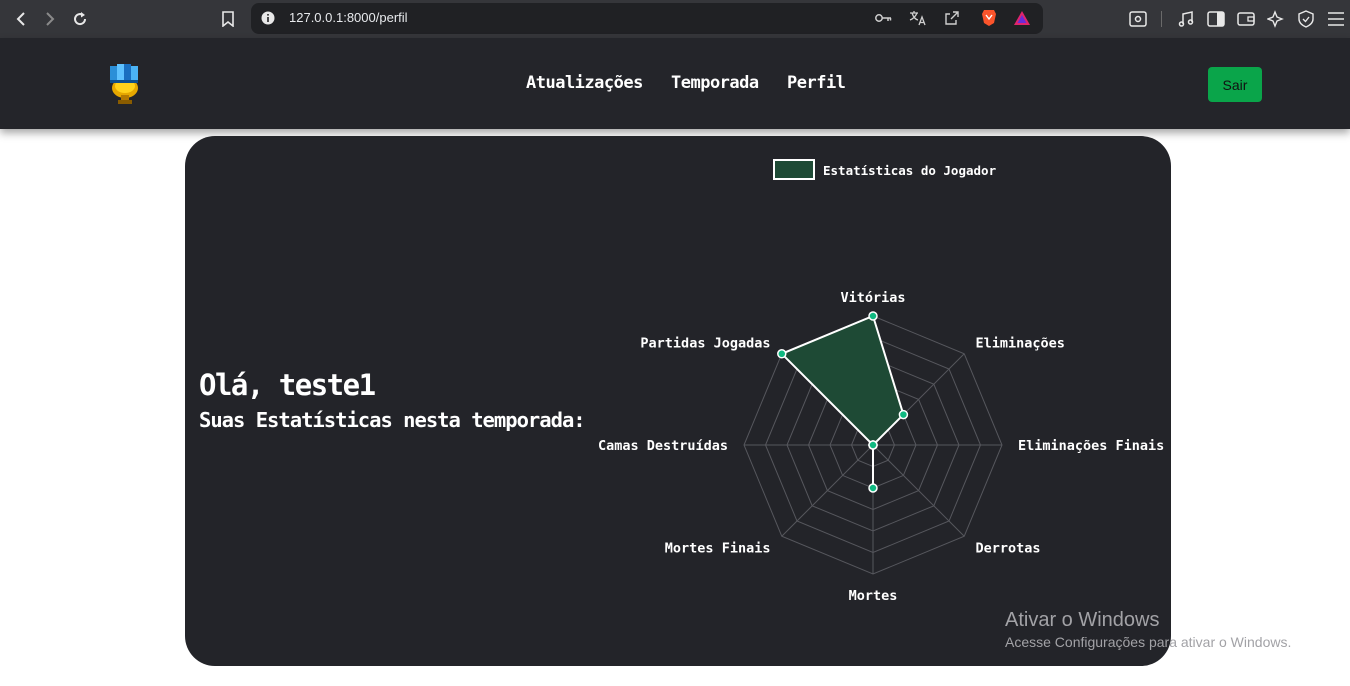 Image resolution: width=1350 pixels, height=686 pixels. I want to click on browser-toolbar: 127.0.0.1:8000/perfil, so click(675, 19).